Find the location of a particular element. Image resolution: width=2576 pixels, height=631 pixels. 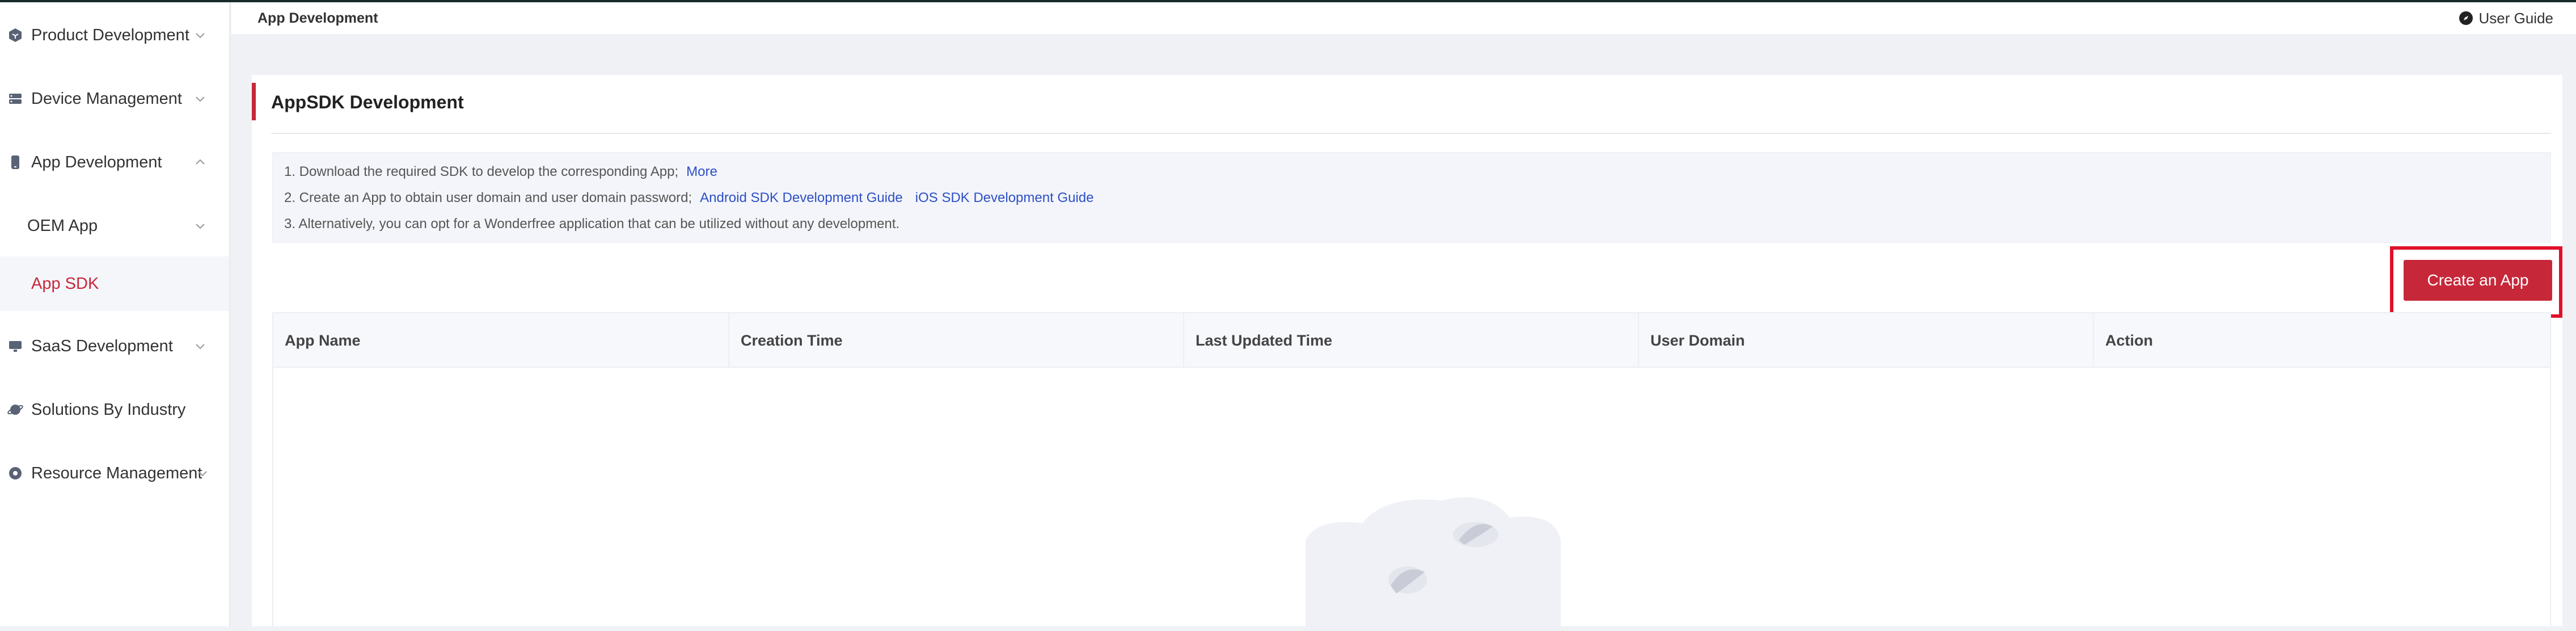

sidebar-item-label: Solutions By Industry is located at coordinates (108, 410).